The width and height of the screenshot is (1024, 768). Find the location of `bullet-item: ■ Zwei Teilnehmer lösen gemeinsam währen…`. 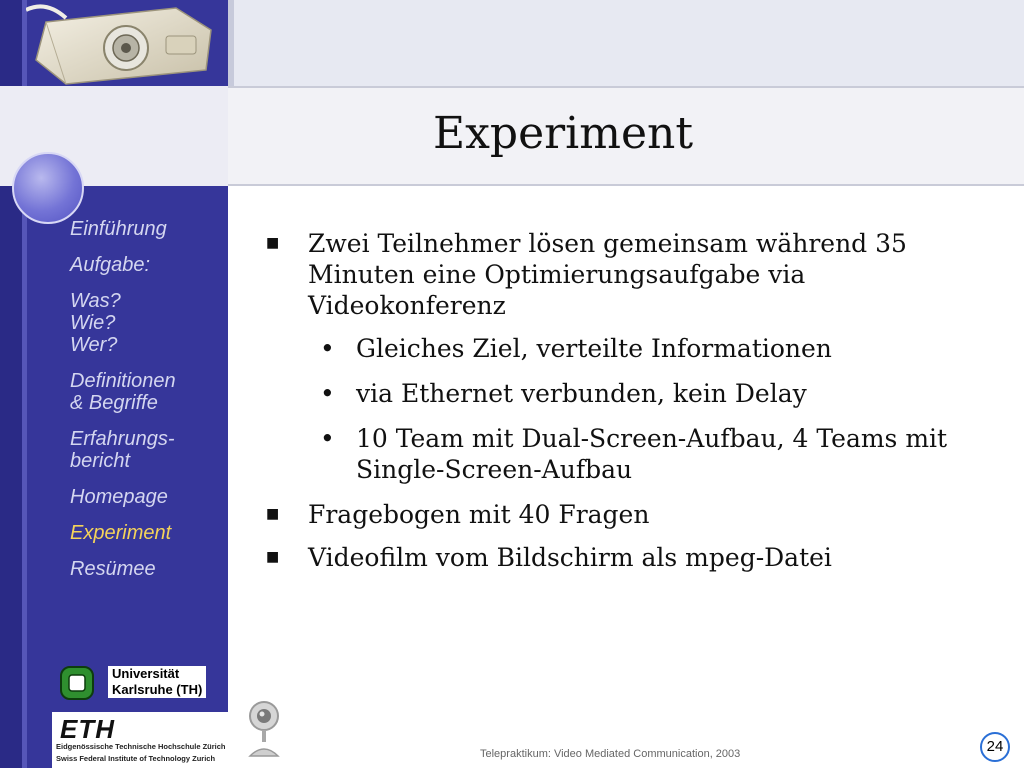

bullet-item: ■ Zwei Teilnehmer lösen gemeinsam währen… is located at coordinates (627, 274).